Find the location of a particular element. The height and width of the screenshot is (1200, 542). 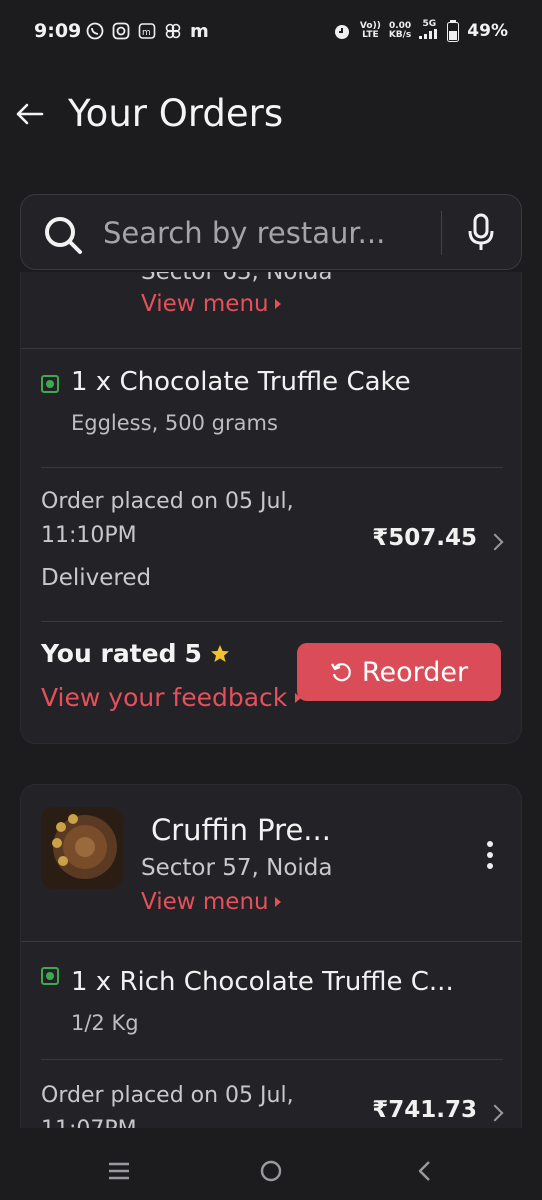

reorder-button: Reorder is located at coordinates (399, 672).